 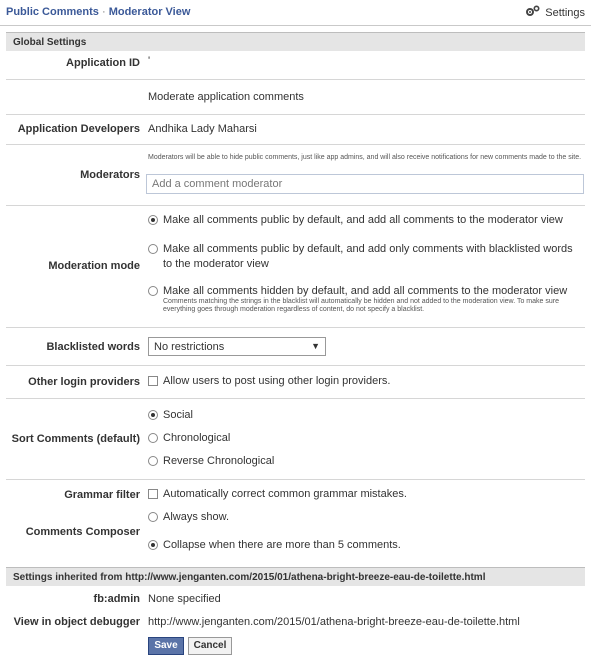 I want to click on composer-always-option: Always show., so click(x=196, y=517).